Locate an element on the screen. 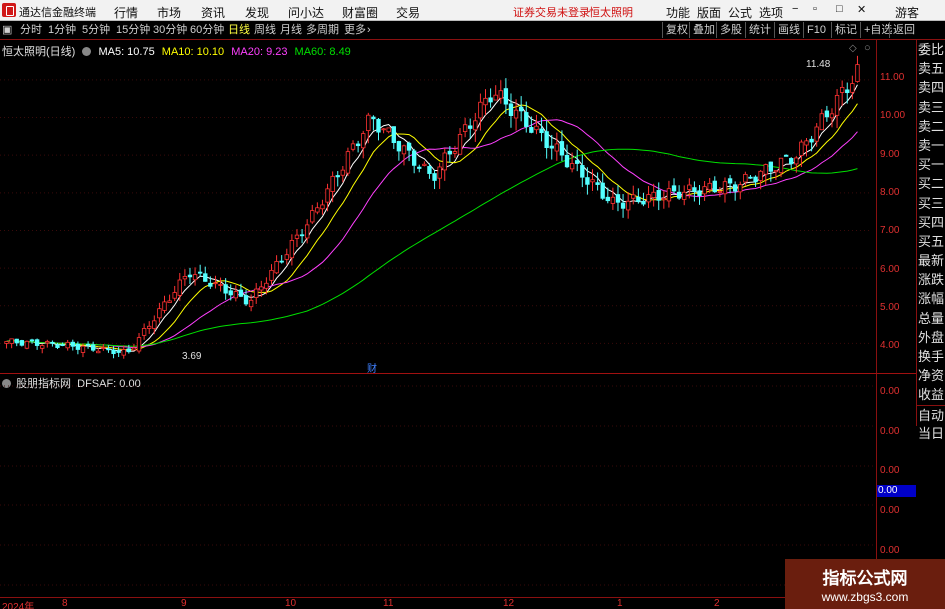 The width and height of the screenshot is (945, 609). menu-wealth: 财富圈 is located at coordinates (360, 12).